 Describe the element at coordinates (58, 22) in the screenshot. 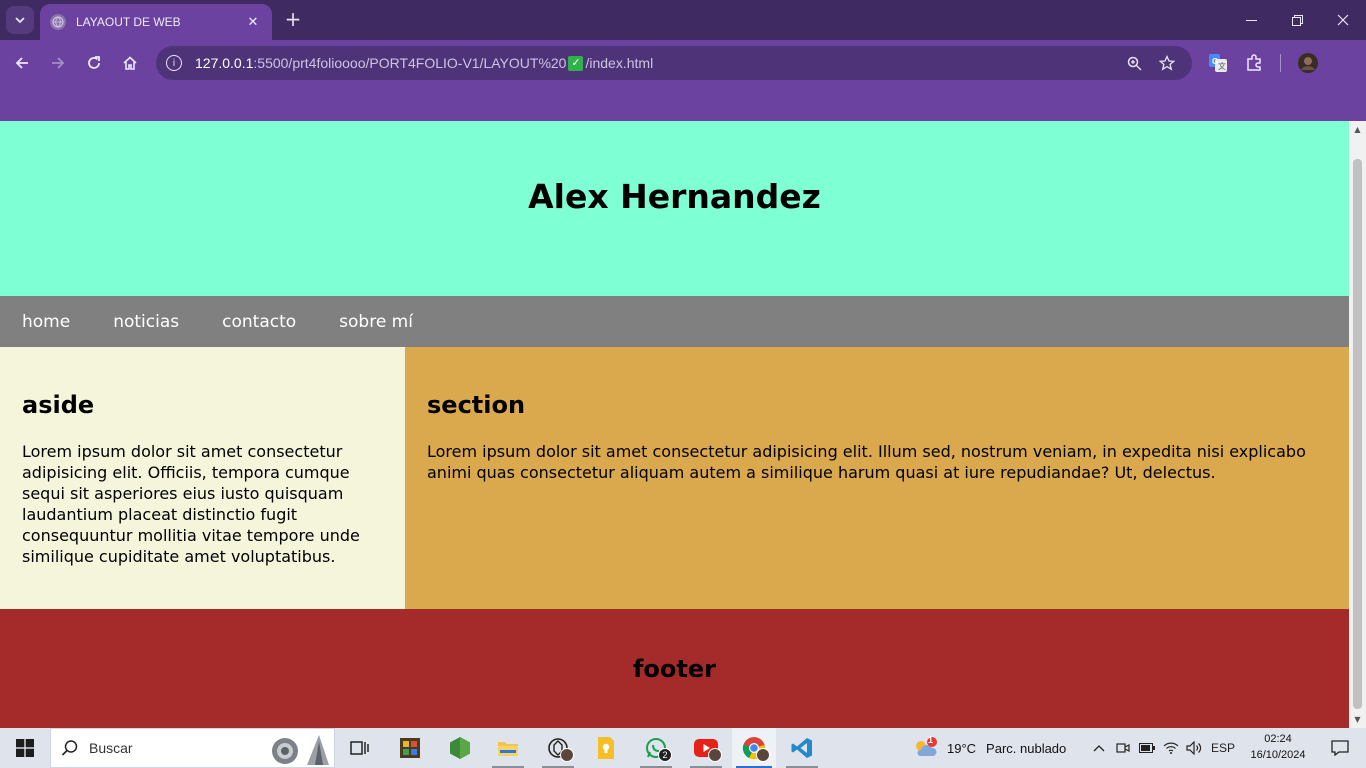

I see `globe-icon` at that location.